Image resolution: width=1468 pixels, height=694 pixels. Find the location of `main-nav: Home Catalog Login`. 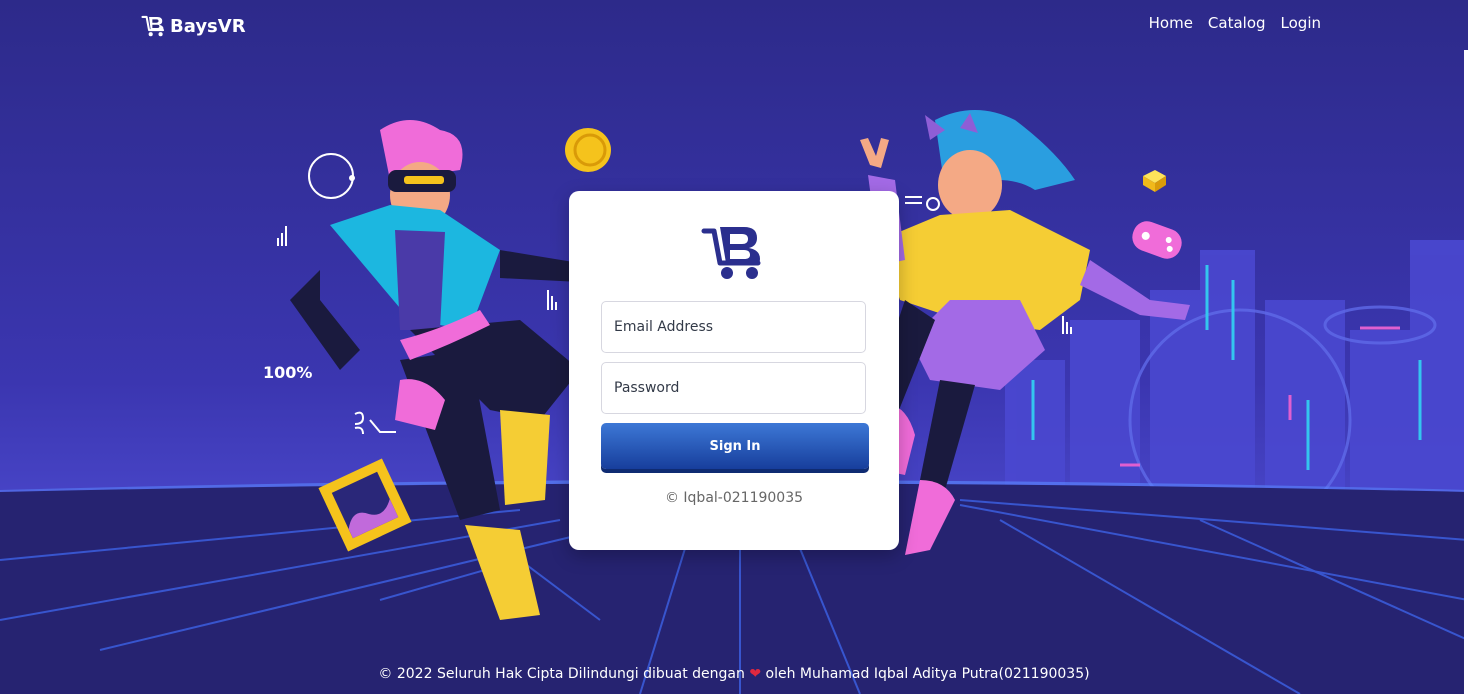

main-nav: Home Catalog Login is located at coordinates (1235, 23).